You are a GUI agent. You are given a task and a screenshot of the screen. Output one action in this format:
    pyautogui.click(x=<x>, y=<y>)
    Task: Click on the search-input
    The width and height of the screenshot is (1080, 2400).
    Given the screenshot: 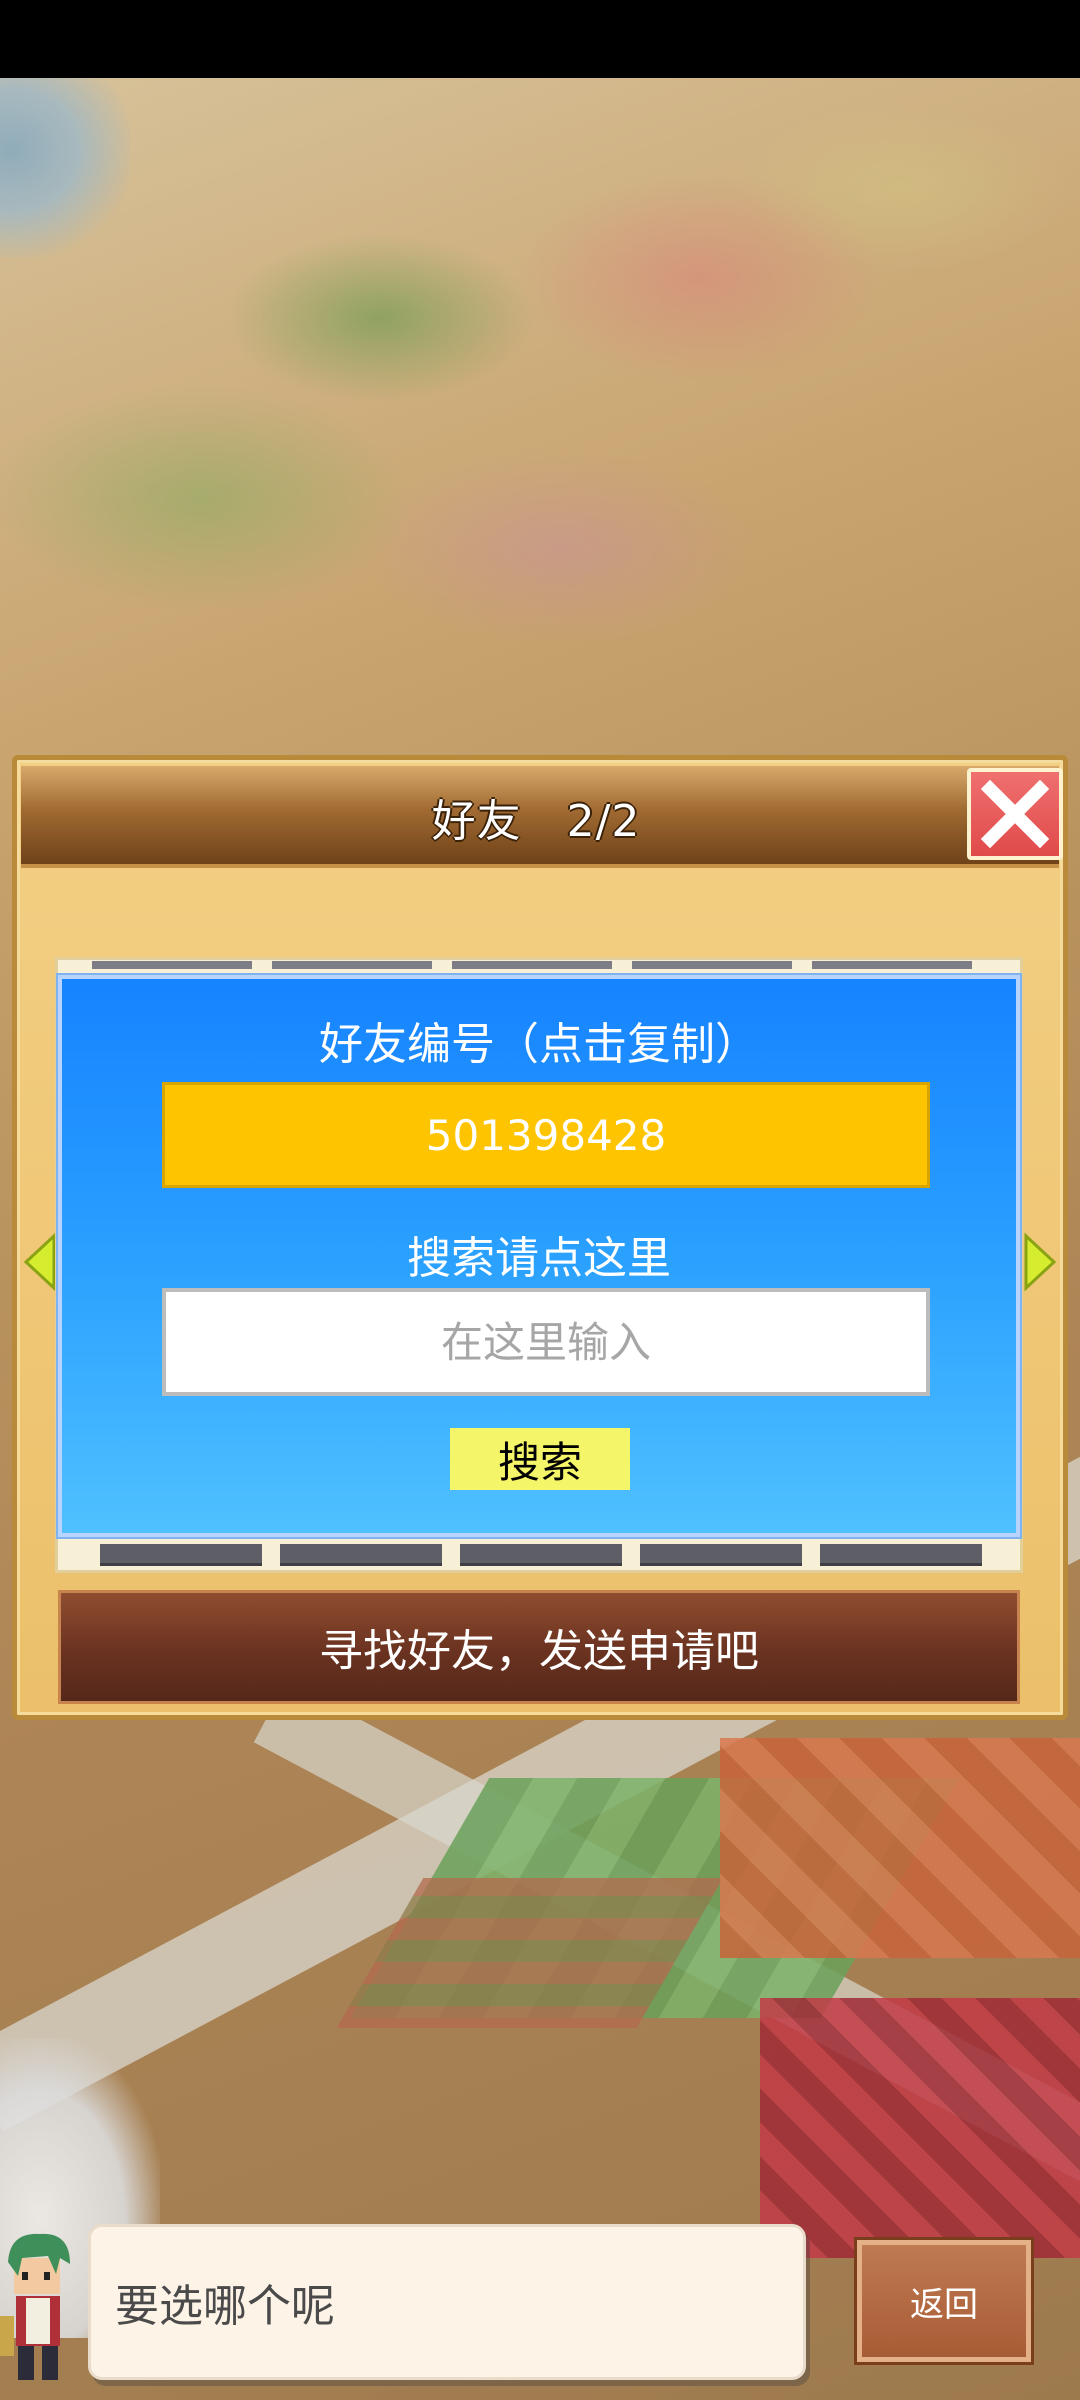 What is the action you would take?
    pyautogui.click(x=546, y=1342)
    